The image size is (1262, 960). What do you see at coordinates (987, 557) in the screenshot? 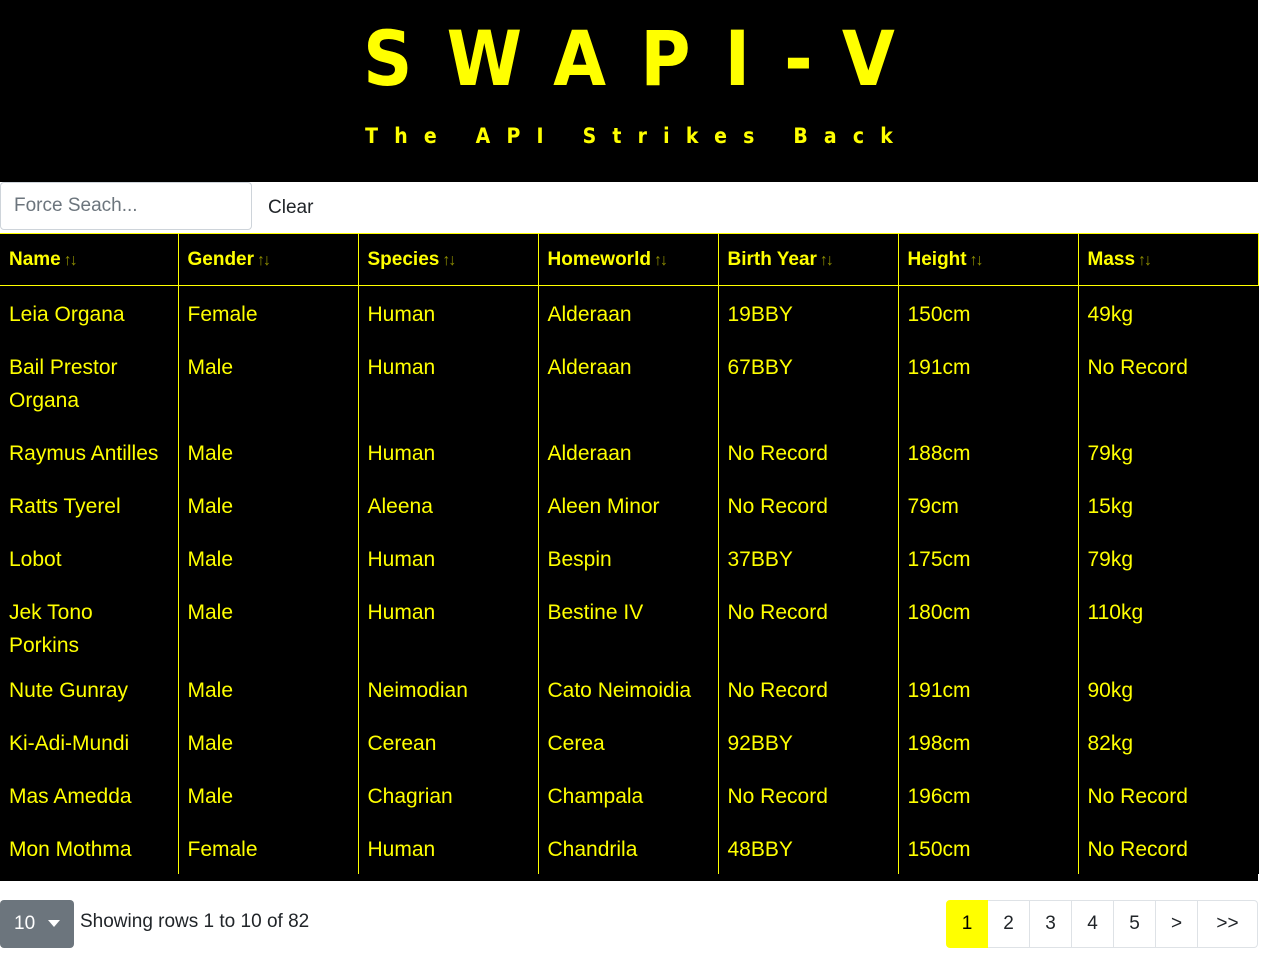
I see `cell-height: 175cm` at bounding box center [987, 557].